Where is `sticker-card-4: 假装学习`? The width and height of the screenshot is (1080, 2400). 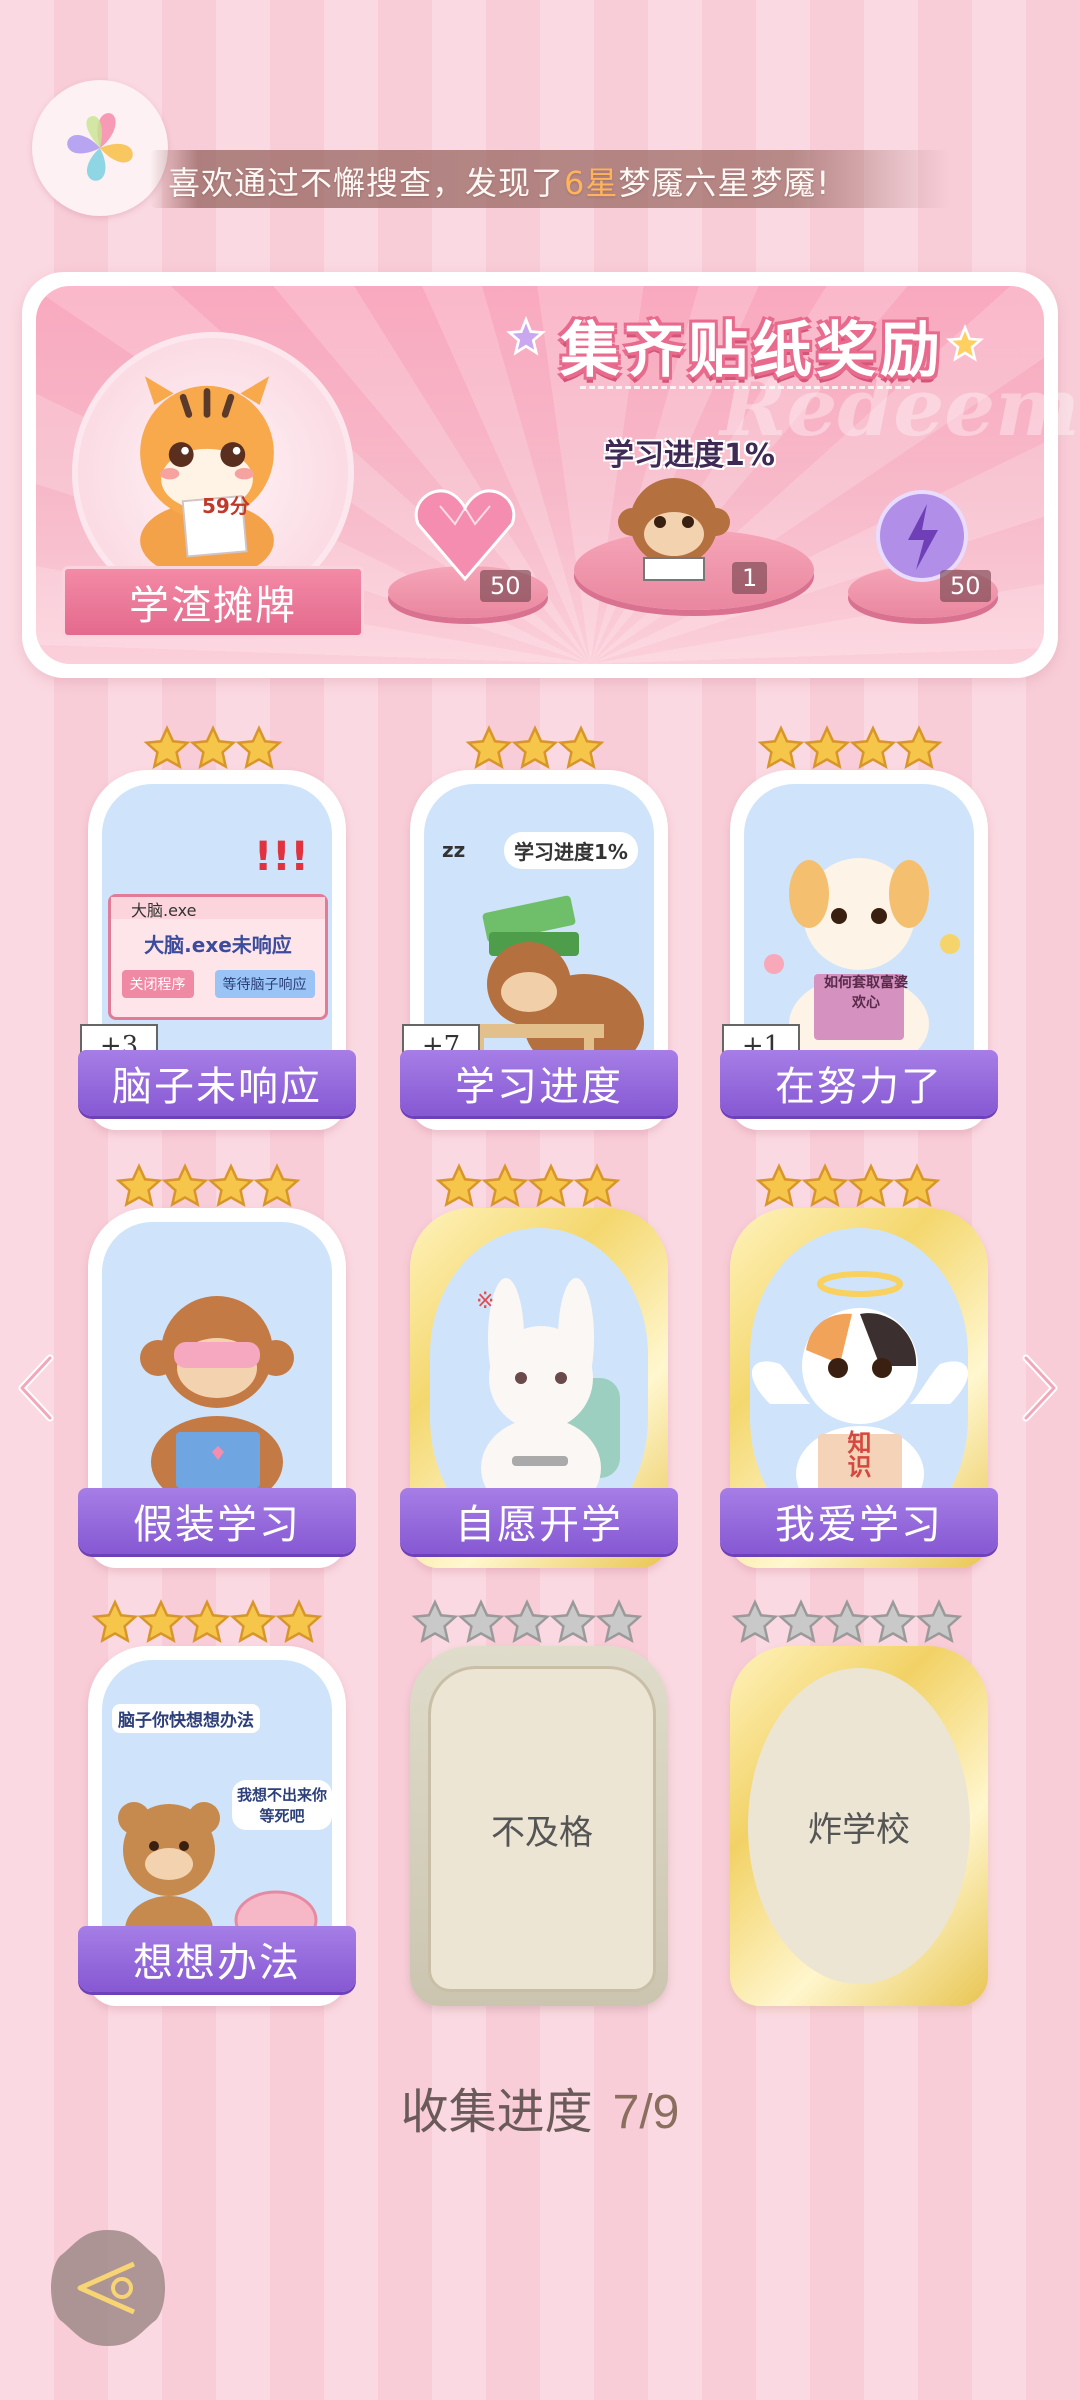 sticker-card-4: 假装学习 is located at coordinates (217, 1388).